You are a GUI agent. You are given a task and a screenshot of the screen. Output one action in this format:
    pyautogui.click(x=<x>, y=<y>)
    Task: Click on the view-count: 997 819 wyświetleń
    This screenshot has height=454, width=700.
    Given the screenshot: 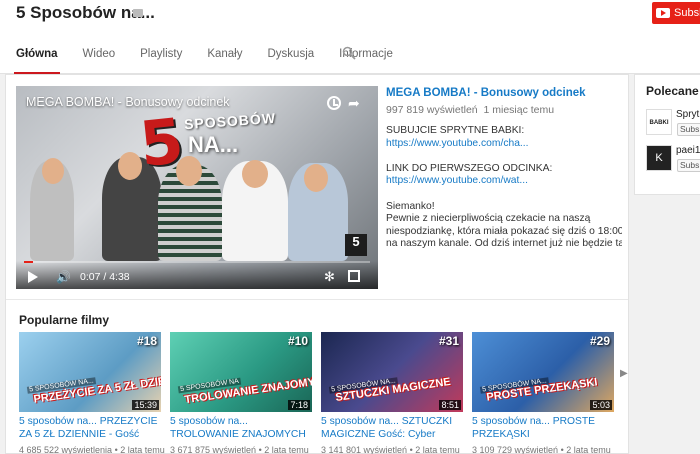 What is the action you would take?
    pyautogui.click(x=432, y=110)
    